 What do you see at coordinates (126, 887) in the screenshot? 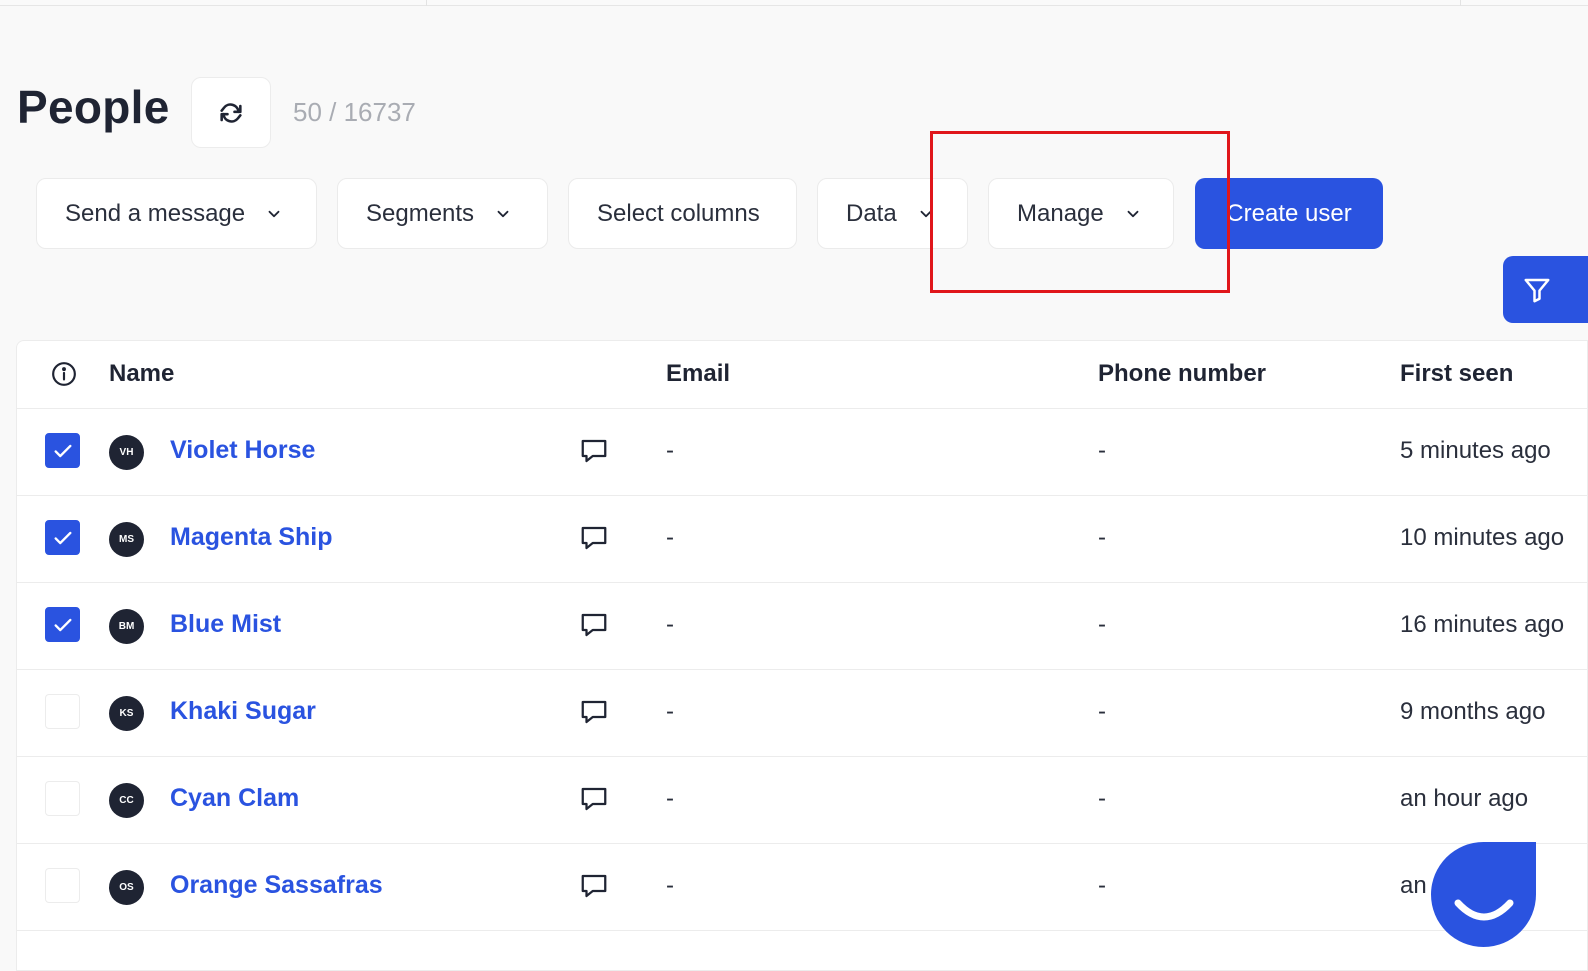
I see `avatar: OS` at bounding box center [126, 887].